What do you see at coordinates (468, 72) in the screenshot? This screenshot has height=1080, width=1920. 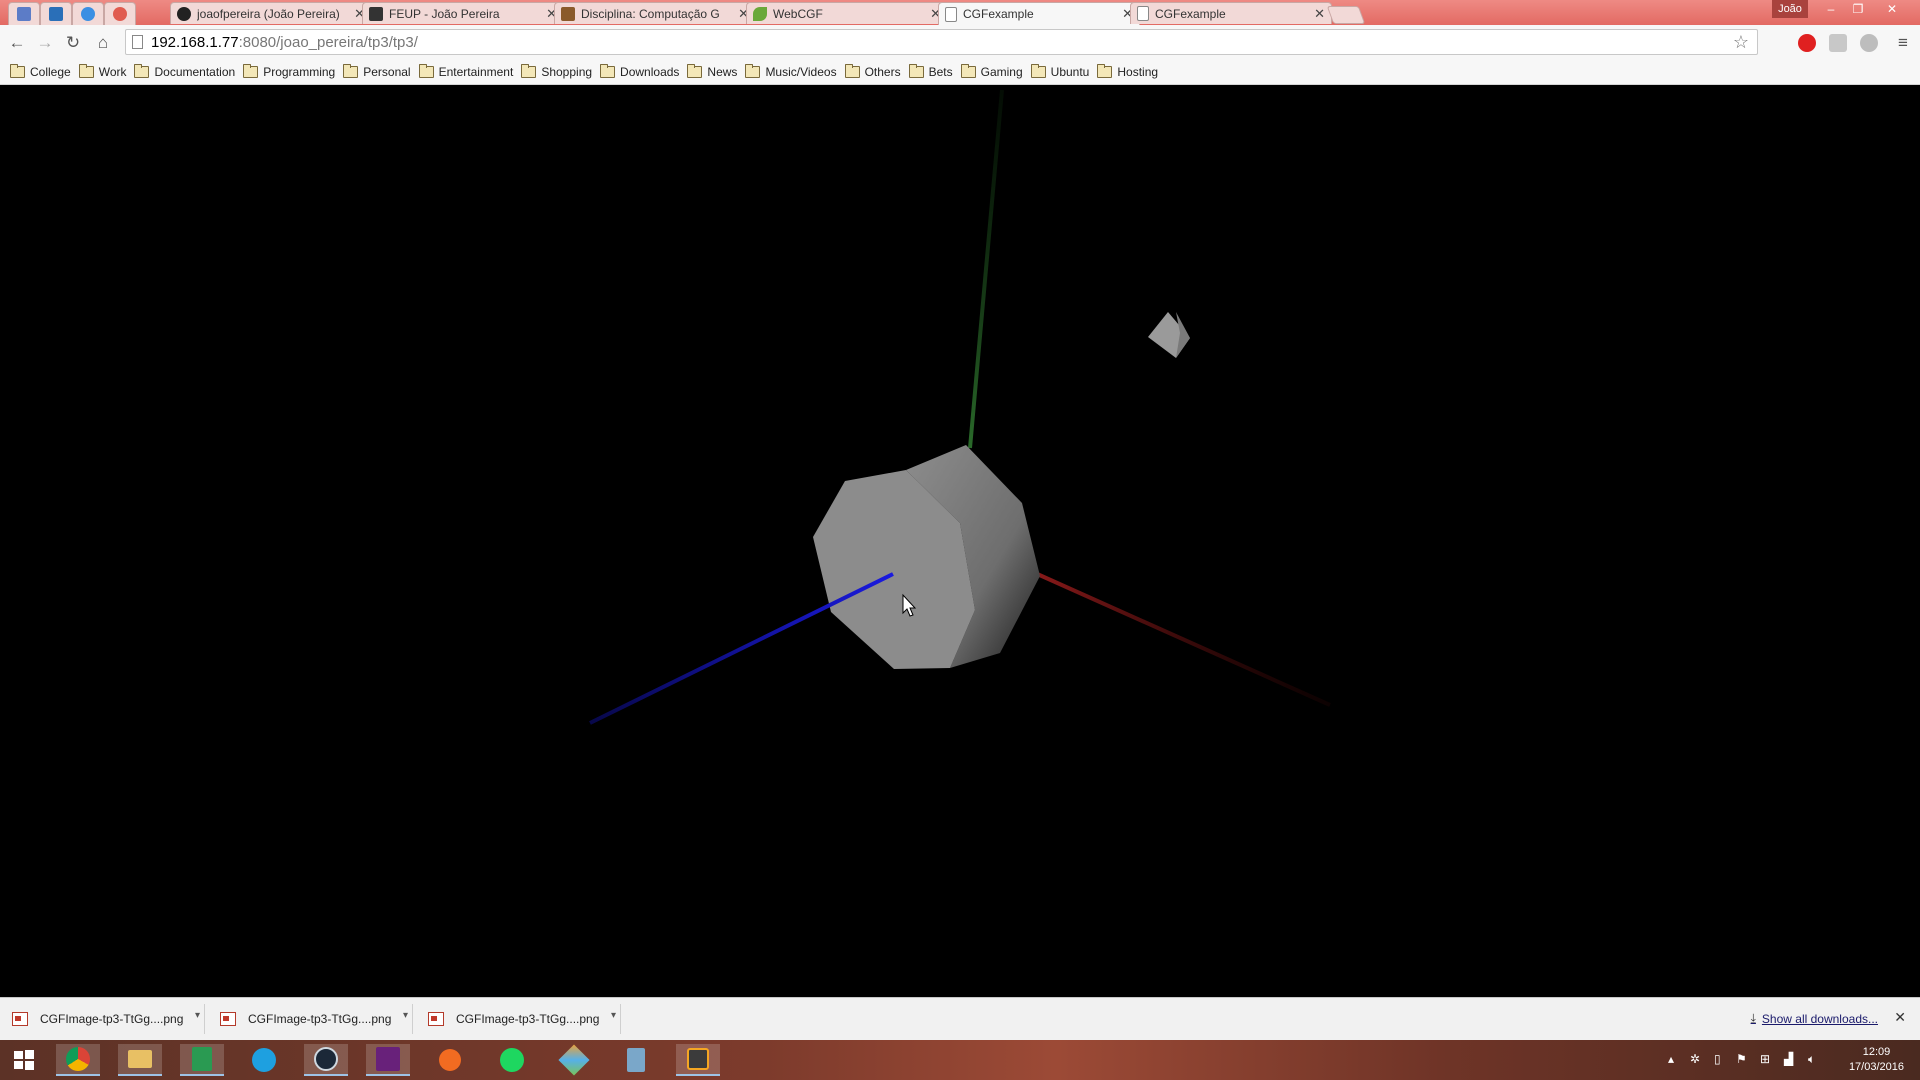 I see `bookmark-folder: Entertainment` at bounding box center [468, 72].